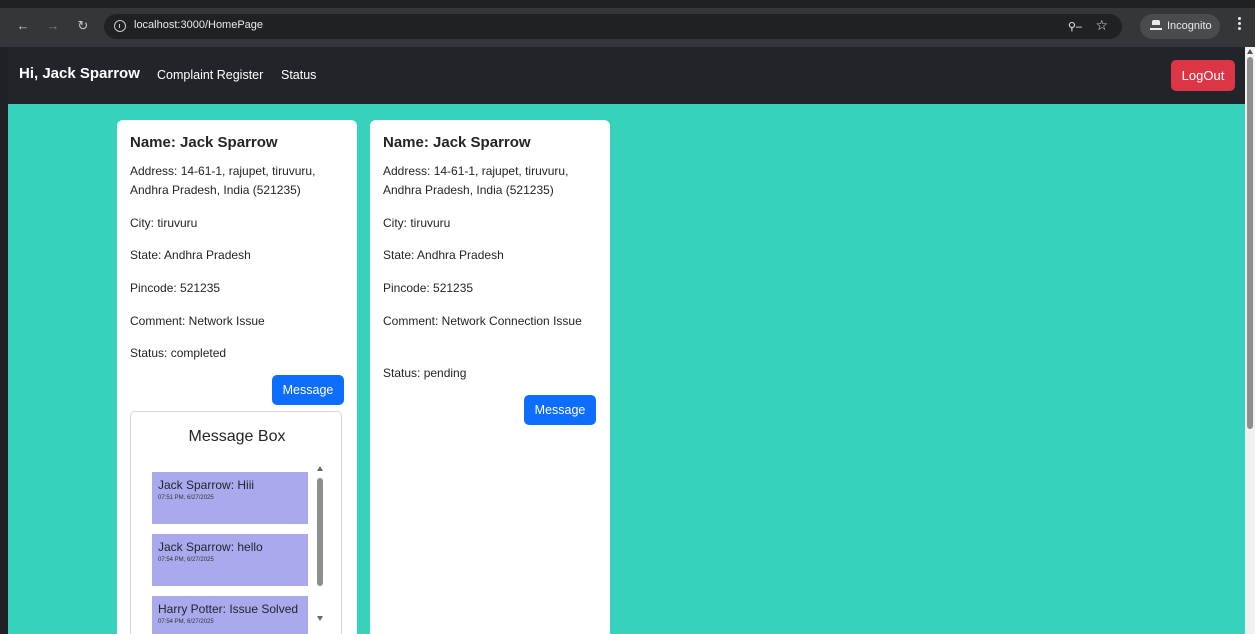 The height and width of the screenshot is (634, 1255). What do you see at coordinates (210, 75) in the screenshot?
I see `nav-complaint-register: Complaint Register` at bounding box center [210, 75].